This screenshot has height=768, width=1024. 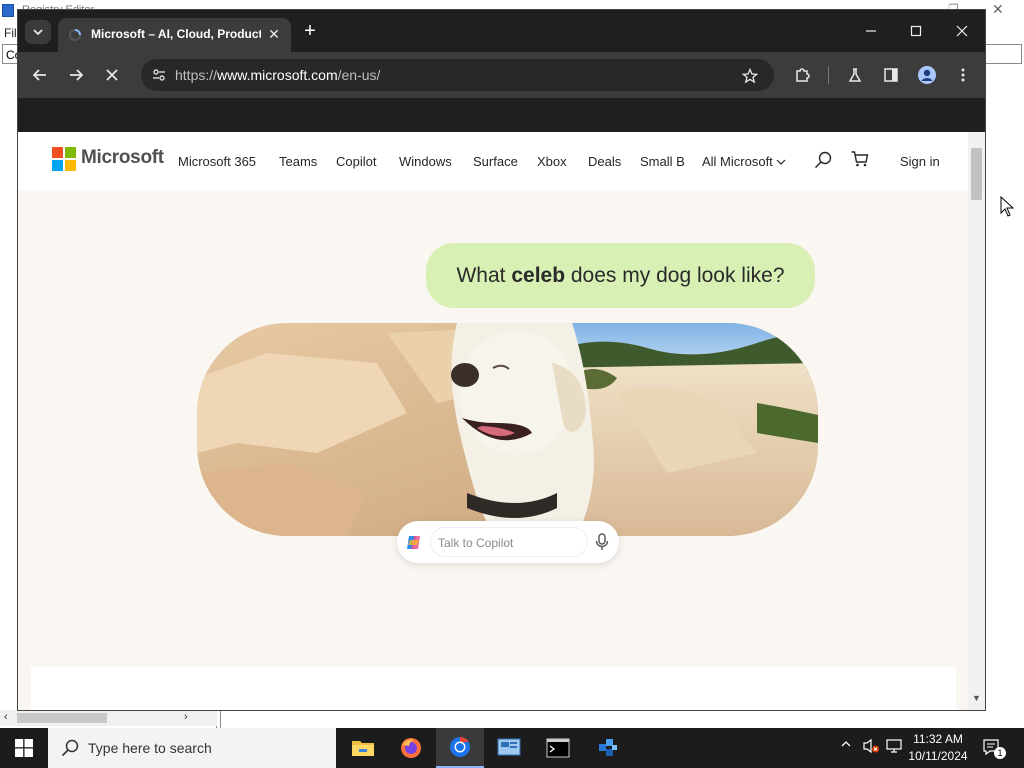 What do you see at coordinates (662, 161) in the screenshot?
I see `nav-link-small-business: Small B` at bounding box center [662, 161].